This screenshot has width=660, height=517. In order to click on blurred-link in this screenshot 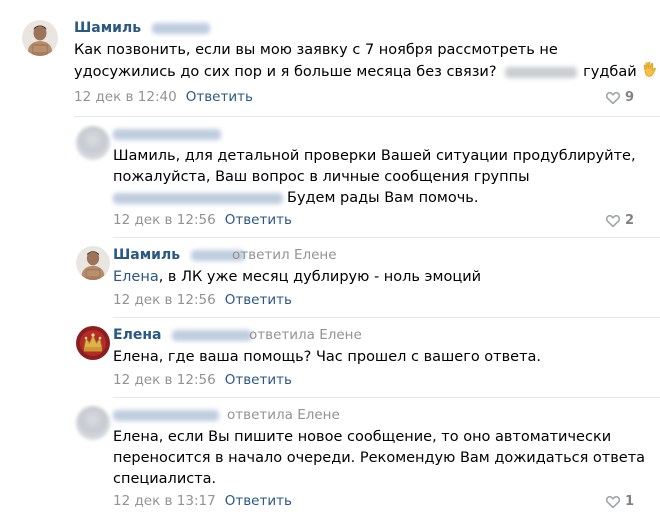, I will do `click(198, 198)`.